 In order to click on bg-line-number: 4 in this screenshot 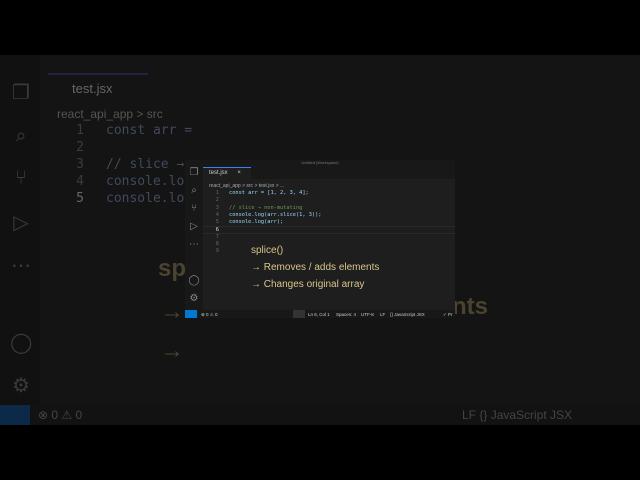, I will do `click(80, 181)`.